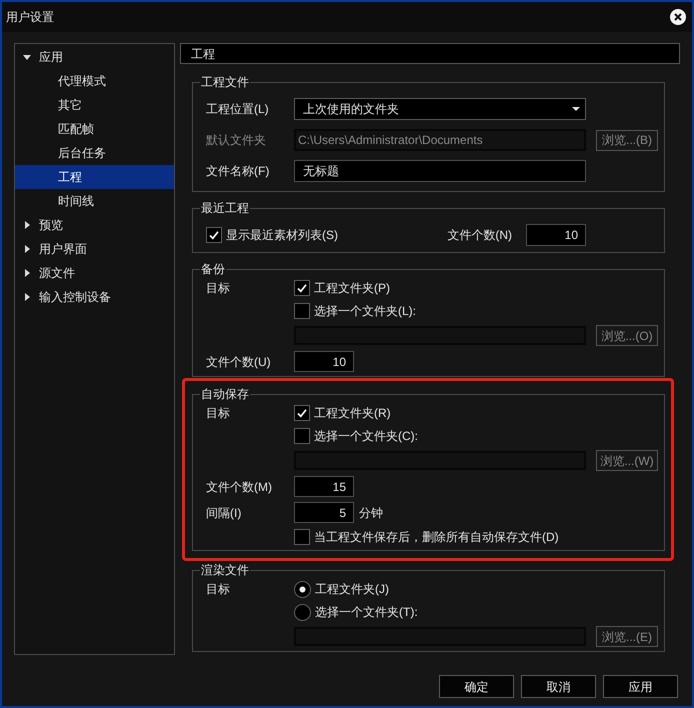 This screenshot has height=708, width=694. I want to click on option-label: 选择一个文件夹(C):, so click(366, 436).